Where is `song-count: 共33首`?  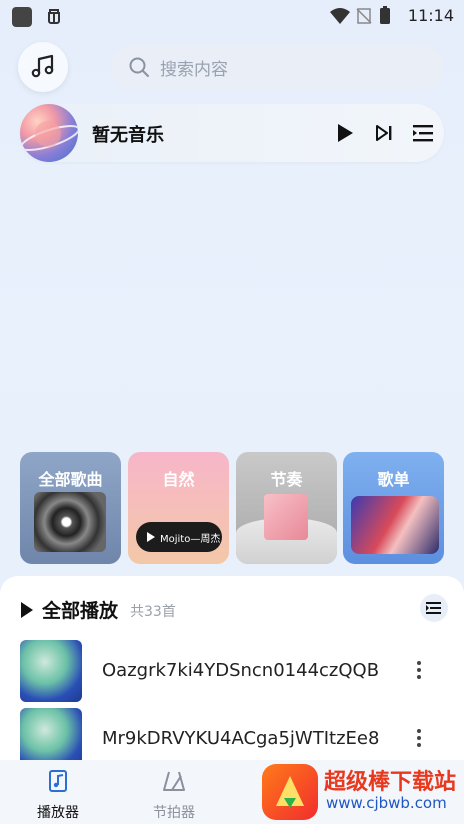
song-count: 共33首 is located at coordinates (153, 612).